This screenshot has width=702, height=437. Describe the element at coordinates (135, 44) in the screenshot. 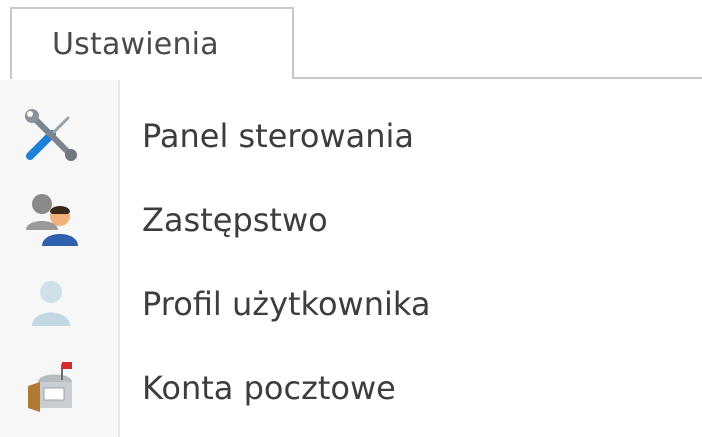

I see `tab-settings-label: Ustawienia` at that location.